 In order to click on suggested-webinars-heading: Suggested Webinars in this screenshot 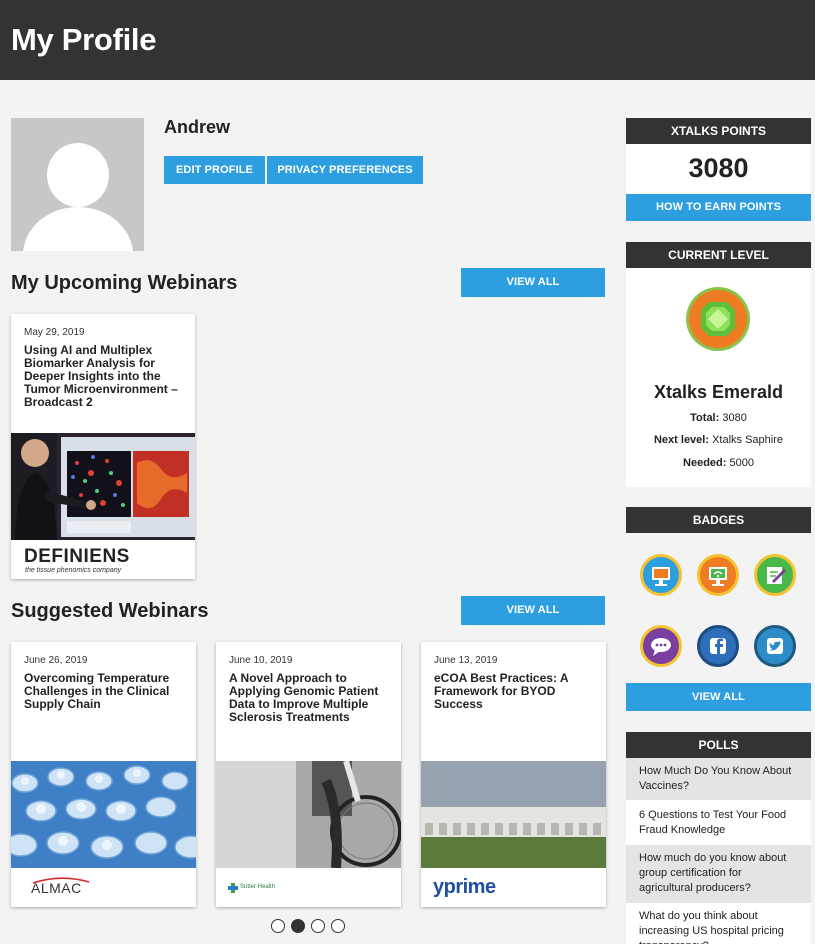, I will do `click(110, 611)`.